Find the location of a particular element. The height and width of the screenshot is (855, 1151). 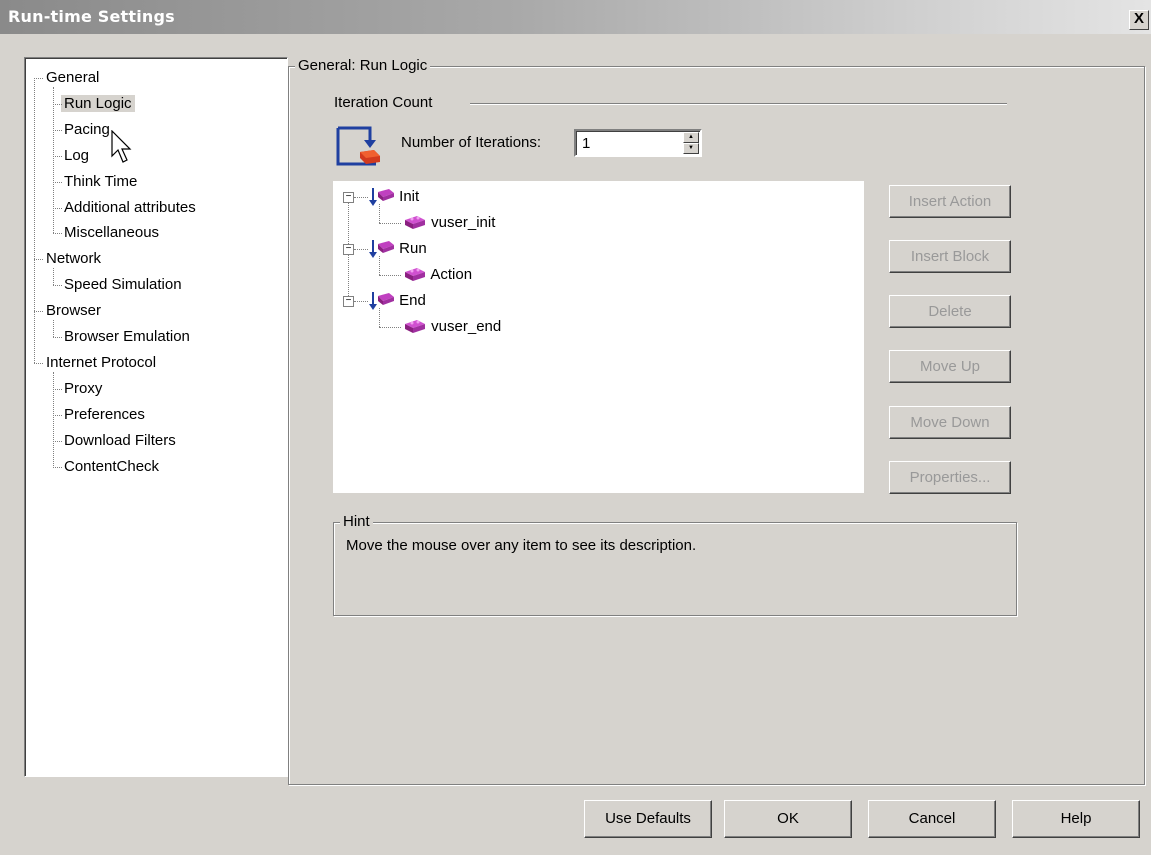

ok-button: OK is located at coordinates (788, 819).